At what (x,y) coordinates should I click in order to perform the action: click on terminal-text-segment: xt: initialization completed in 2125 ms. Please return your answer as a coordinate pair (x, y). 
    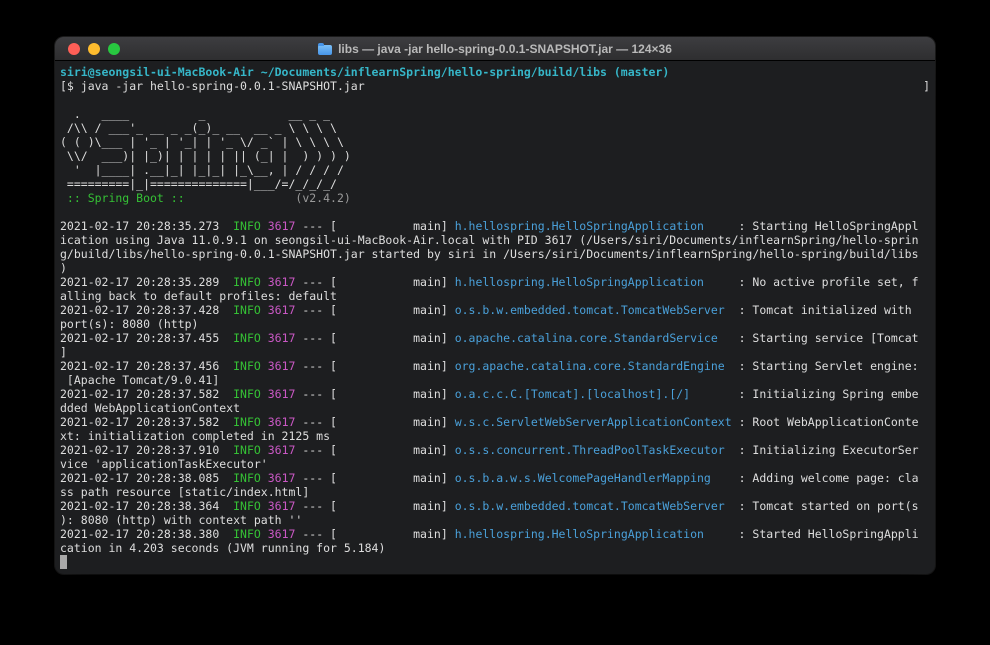
    Looking at the image, I should click on (195, 436).